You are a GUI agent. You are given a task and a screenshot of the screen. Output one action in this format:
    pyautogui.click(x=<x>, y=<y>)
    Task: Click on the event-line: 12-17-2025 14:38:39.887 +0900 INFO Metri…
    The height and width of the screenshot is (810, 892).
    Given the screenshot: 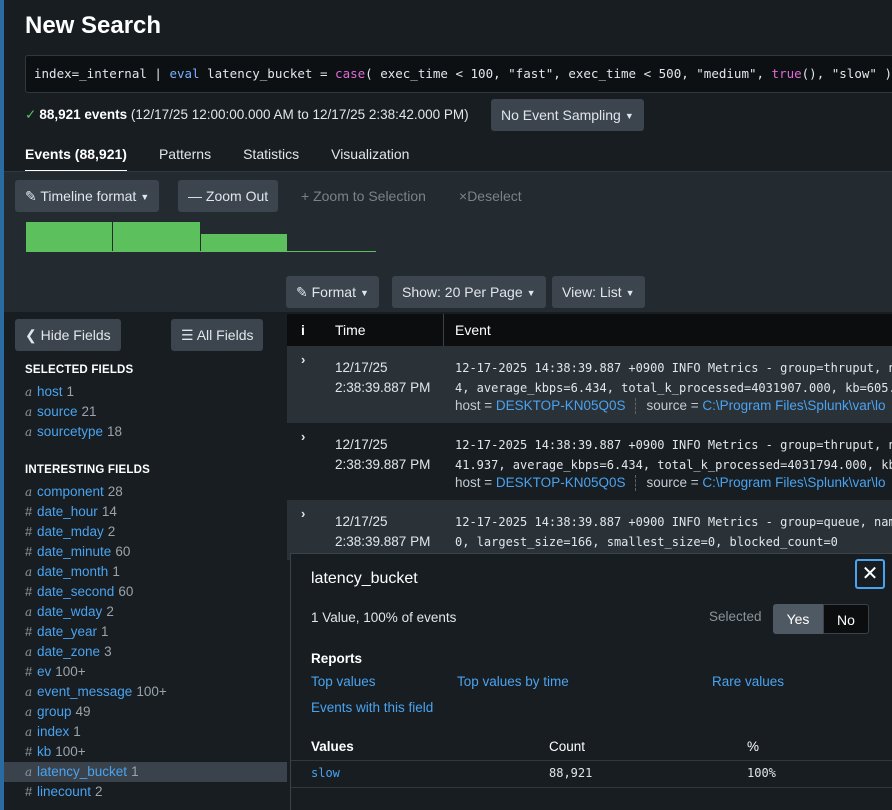 What is the action you would take?
    pyautogui.click(x=673, y=522)
    